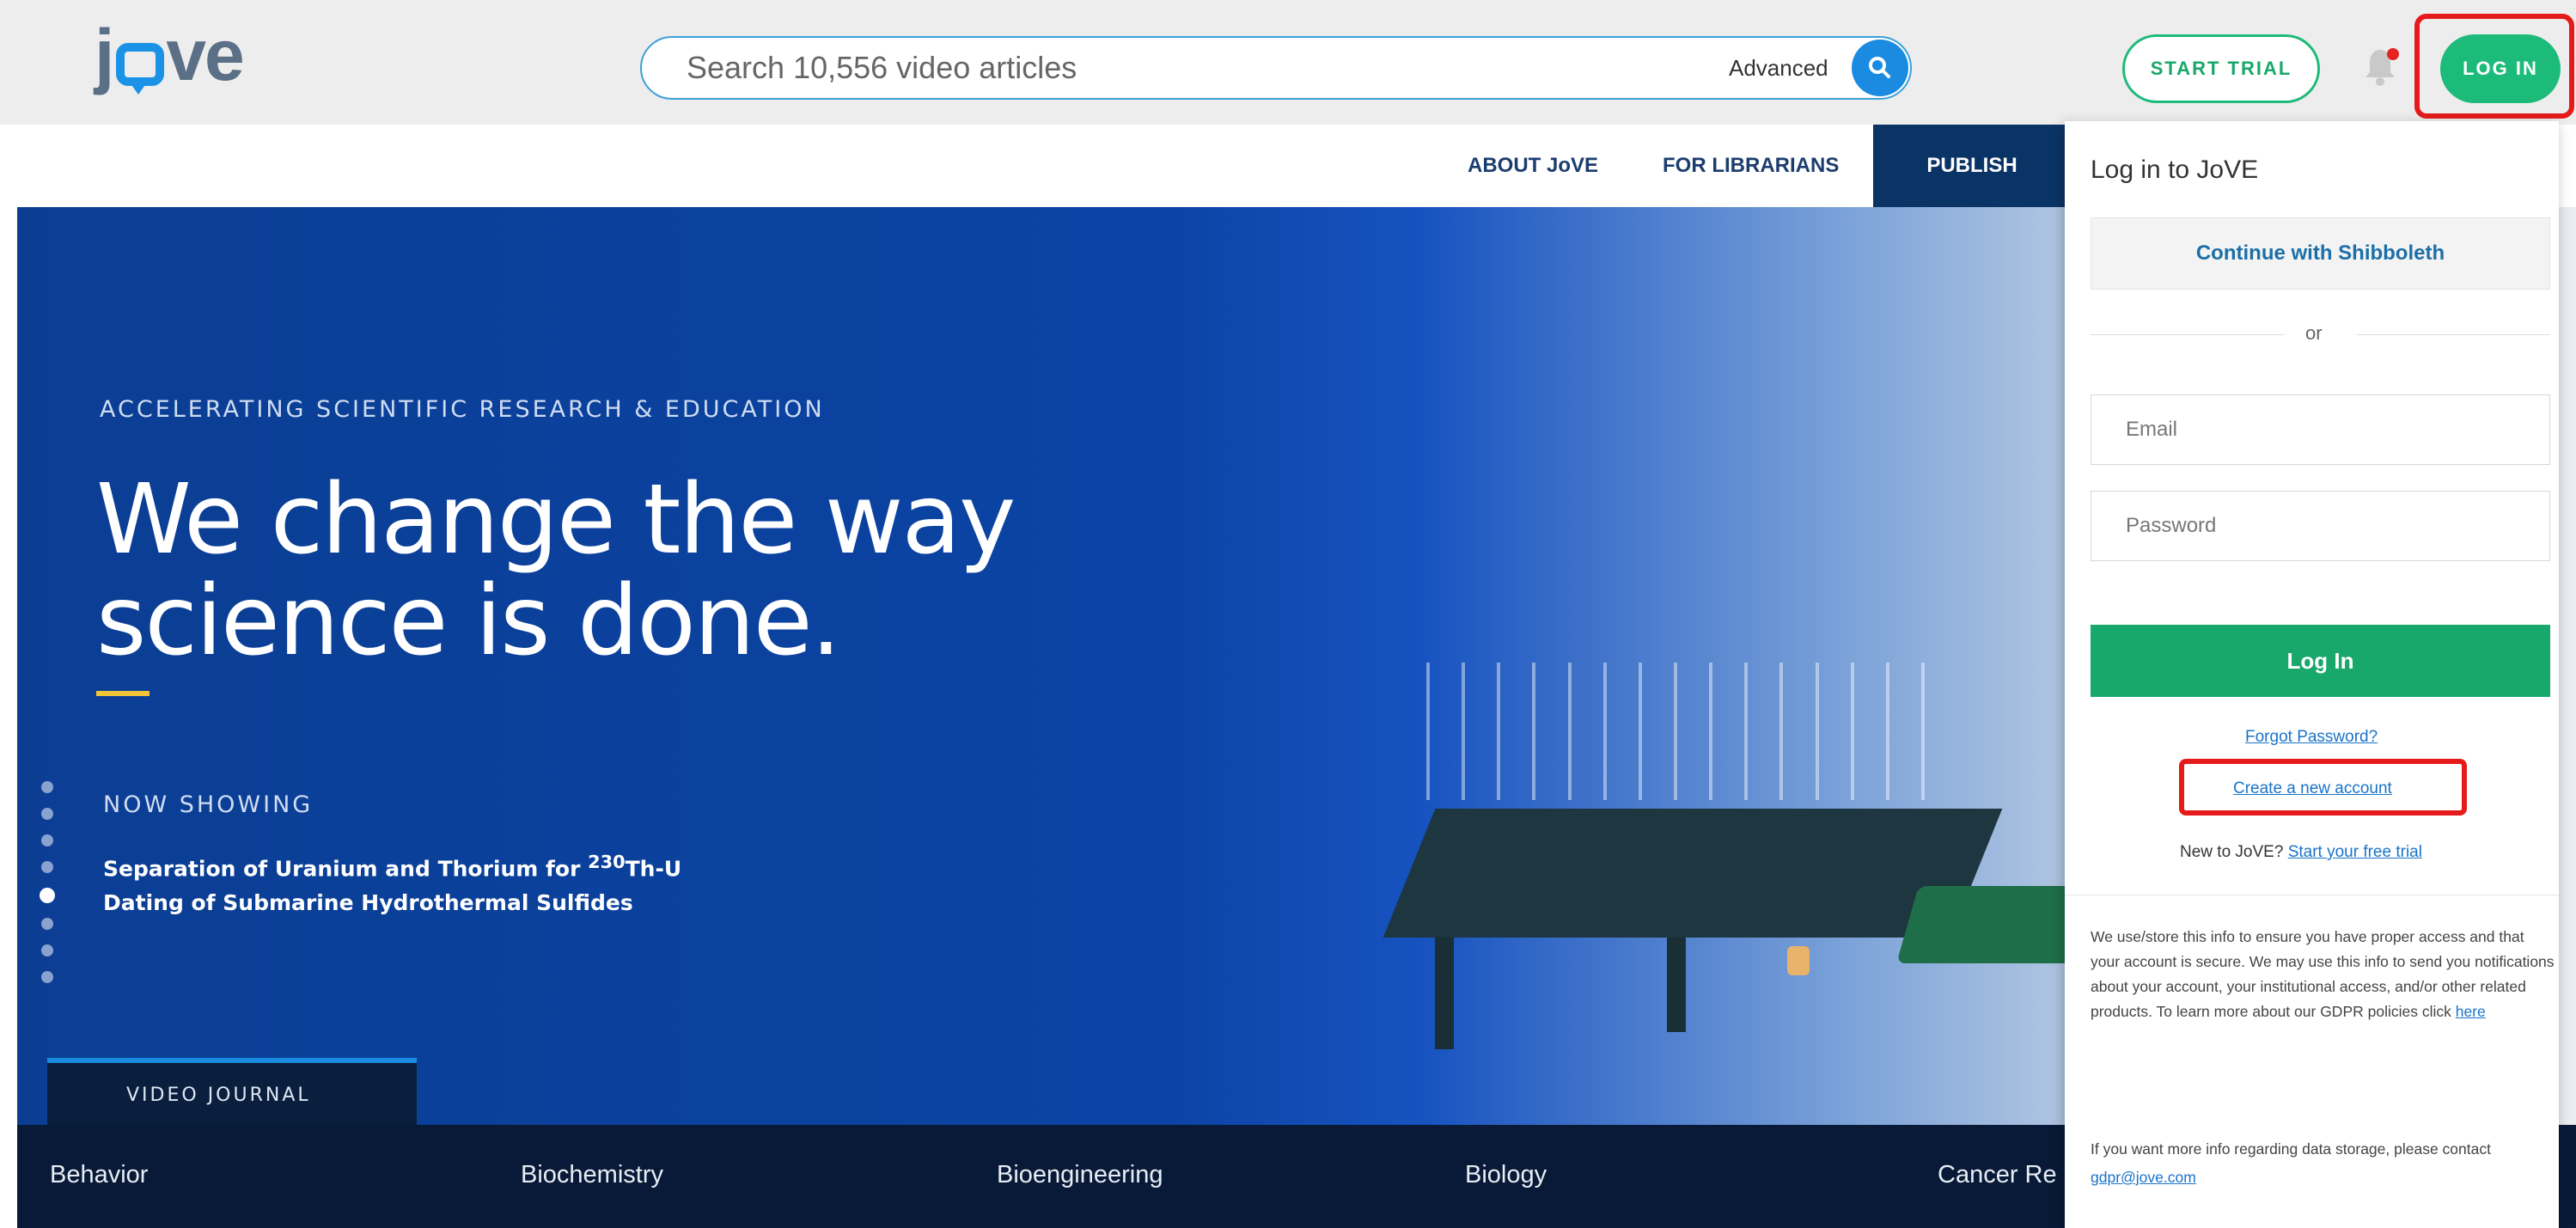  Describe the element at coordinates (2175, 170) in the screenshot. I see `login-panel-title: Log in to JoVE` at that location.